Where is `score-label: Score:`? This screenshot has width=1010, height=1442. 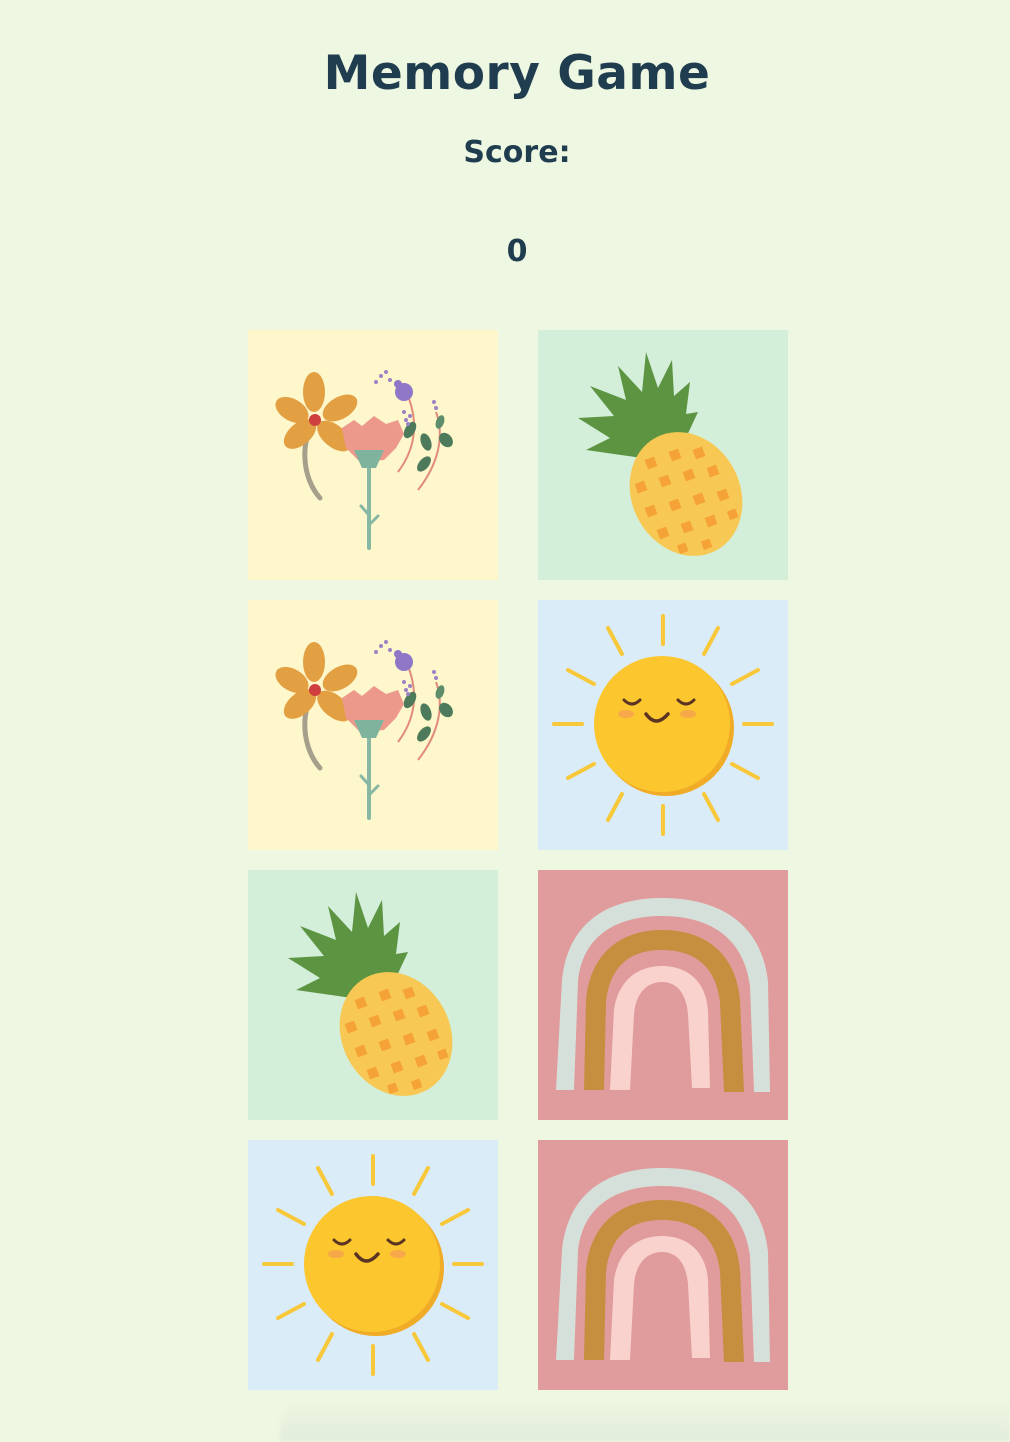
score-label: Score: is located at coordinates (517, 152).